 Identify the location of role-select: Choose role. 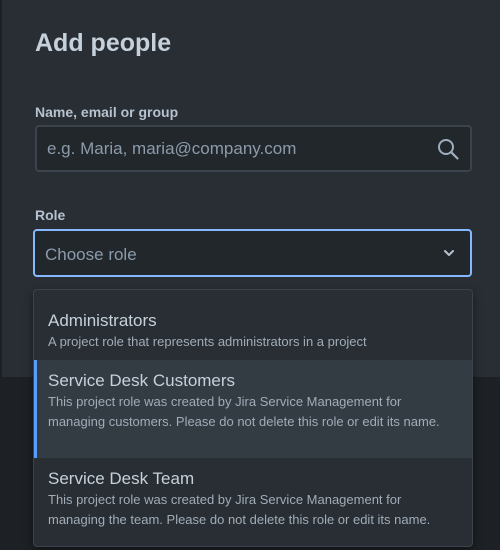
(252, 253).